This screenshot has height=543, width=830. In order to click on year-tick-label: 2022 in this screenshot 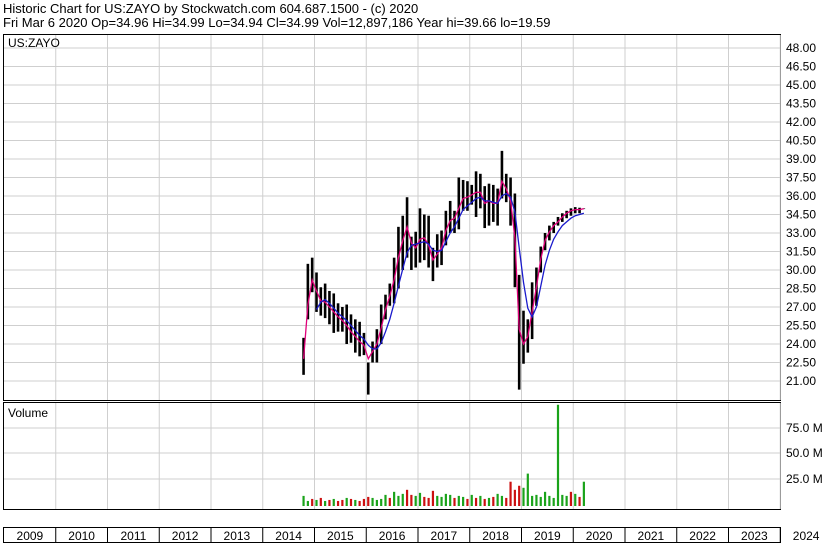, I will do `click(702, 536)`.